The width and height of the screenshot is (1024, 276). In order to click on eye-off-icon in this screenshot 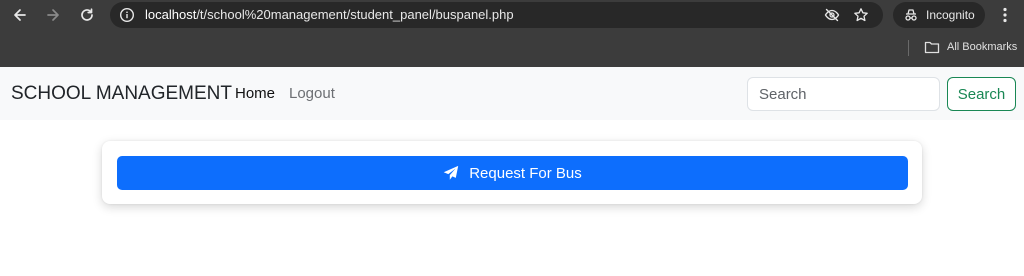, I will do `click(832, 15)`.